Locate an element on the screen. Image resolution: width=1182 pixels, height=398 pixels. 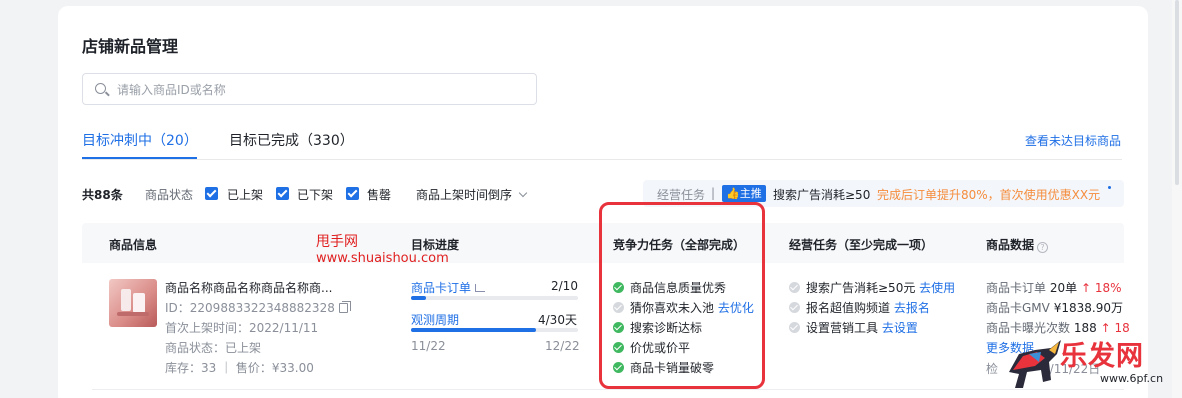
business-task-2: 报名超值购频道 去报名 is located at coordinates (859, 307).